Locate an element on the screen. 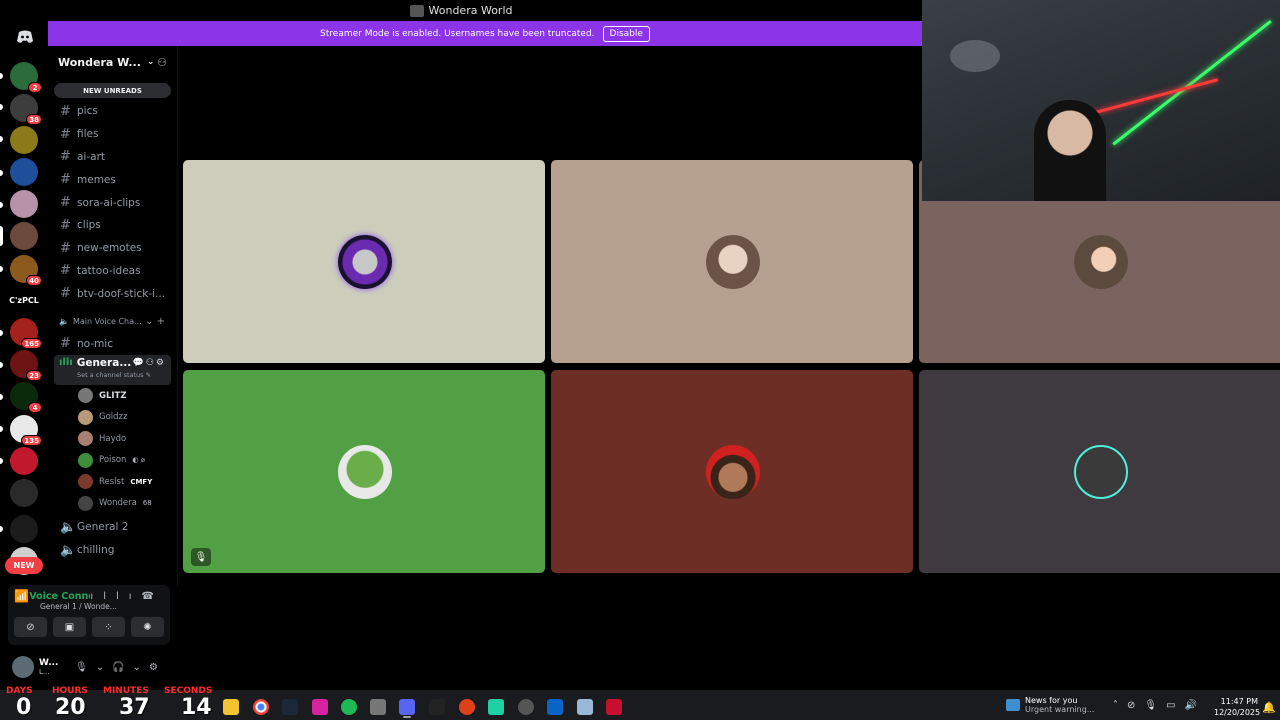 This screenshot has height=720, width=1280. instagram-icon is located at coordinates (320, 707).